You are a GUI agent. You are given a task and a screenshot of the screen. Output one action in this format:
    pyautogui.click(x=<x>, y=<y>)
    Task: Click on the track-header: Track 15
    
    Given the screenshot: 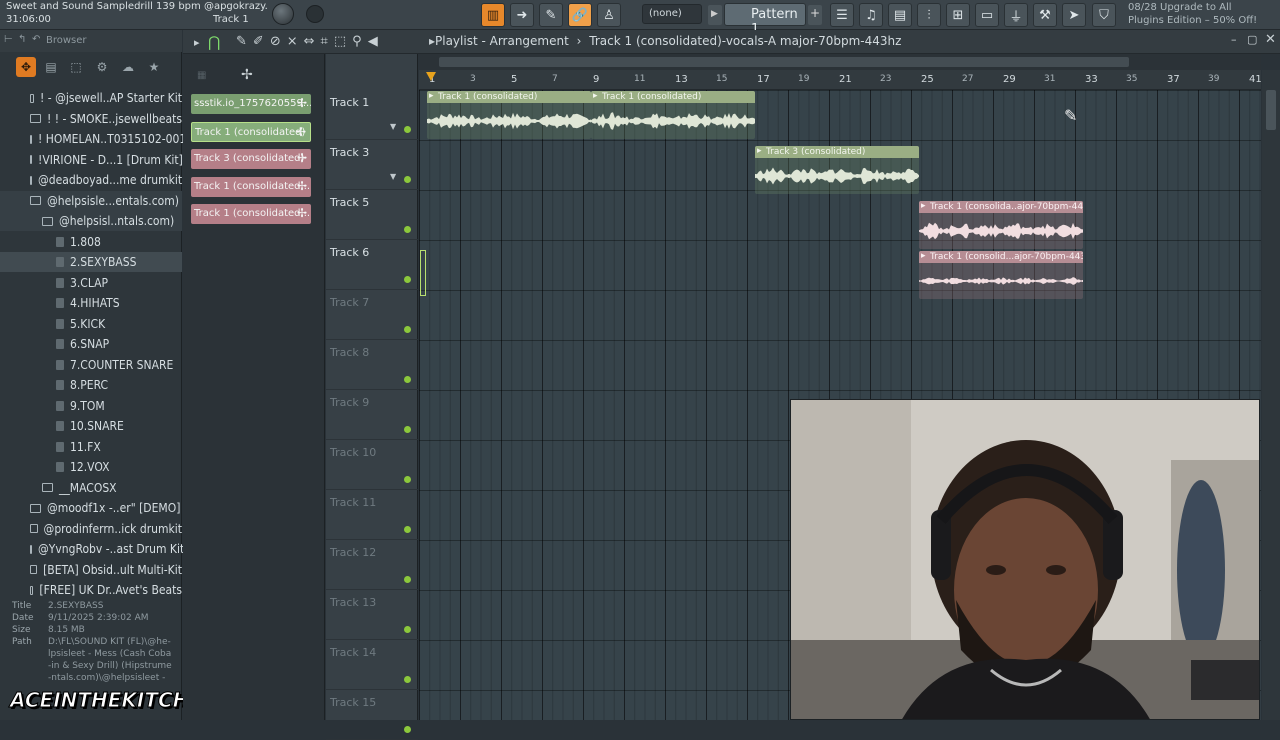 What is the action you would take?
    pyautogui.click(x=372, y=715)
    